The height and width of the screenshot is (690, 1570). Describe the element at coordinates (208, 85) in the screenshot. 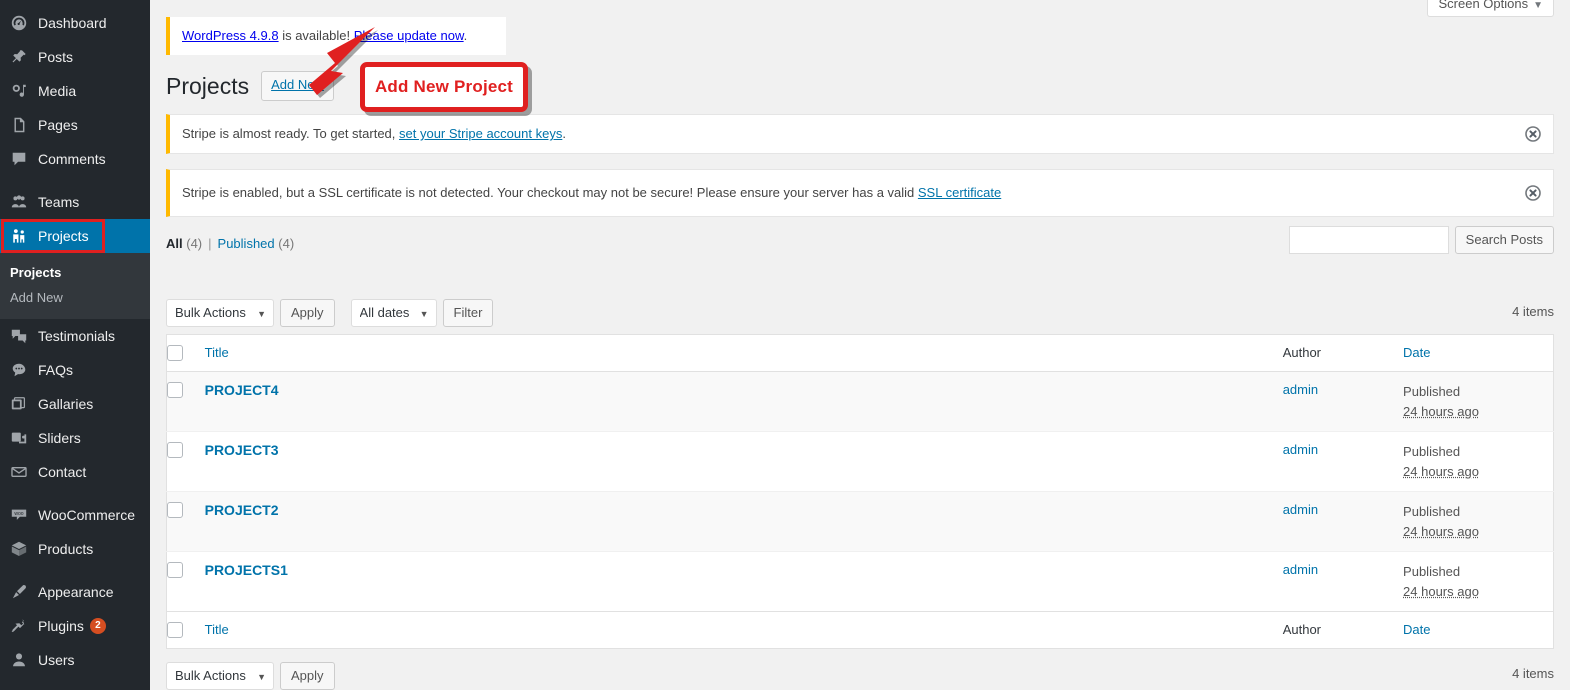

I see `page-title: Projects` at that location.